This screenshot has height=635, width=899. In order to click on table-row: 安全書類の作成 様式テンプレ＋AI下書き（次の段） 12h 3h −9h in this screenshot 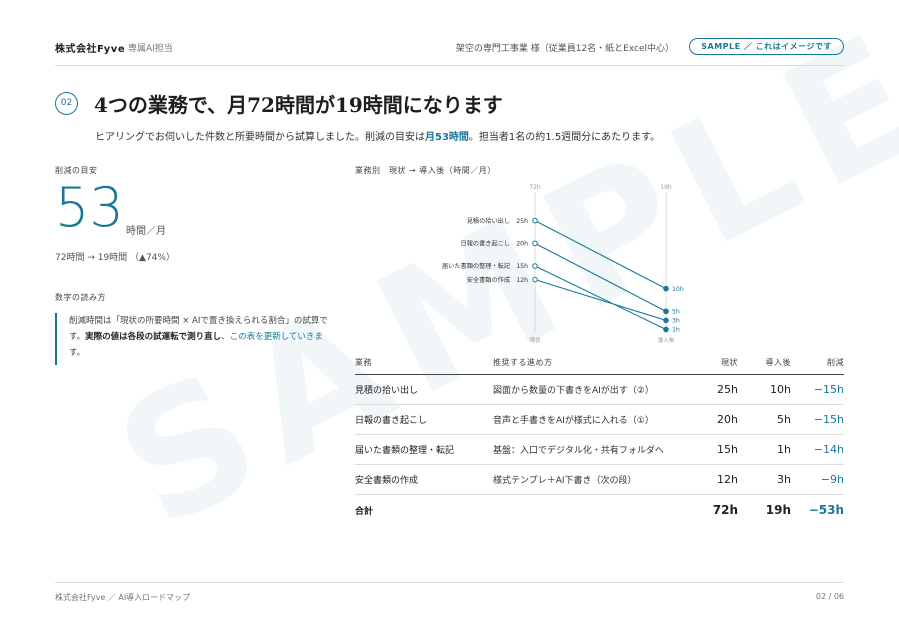, I will do `click(599, 479)`.